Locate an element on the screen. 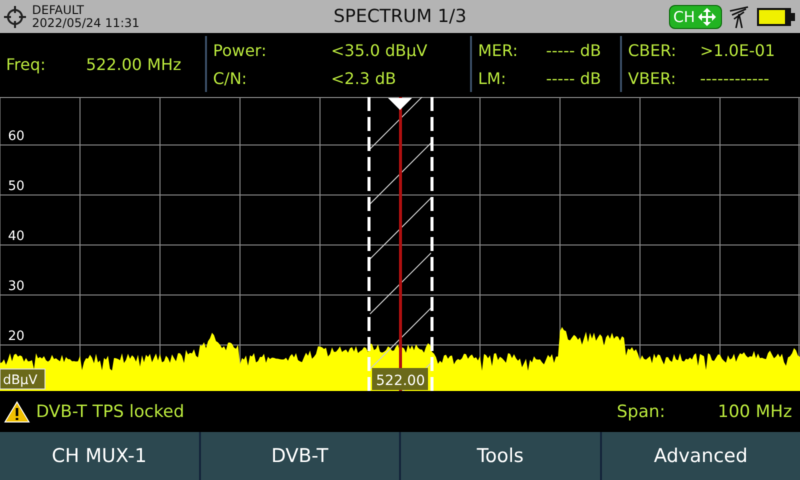 This screenshot has width=800, height=480. measurement-value: <2.3 dB is located at coordinates (363, 78).